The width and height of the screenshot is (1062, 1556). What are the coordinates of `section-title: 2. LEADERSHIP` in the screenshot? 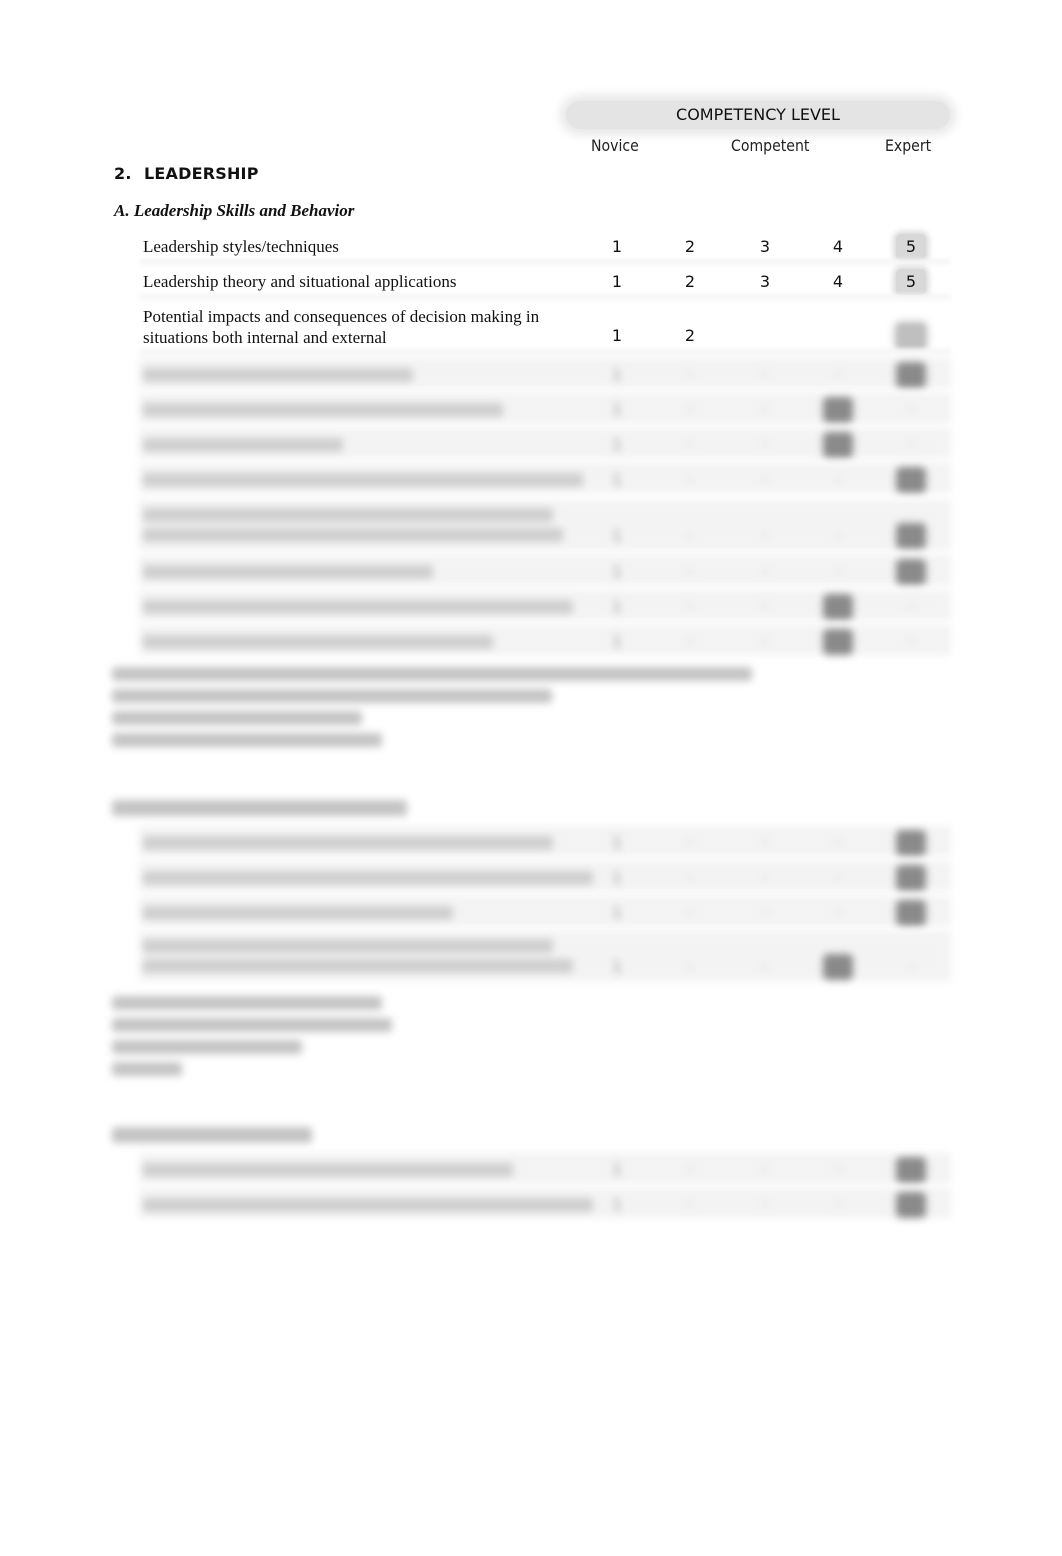 It's located at (186, 173).